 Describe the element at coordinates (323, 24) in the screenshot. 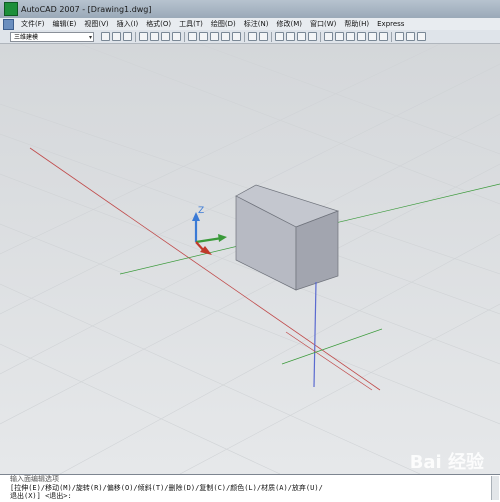

I see `menu-window: 窗口(W)` at that location.